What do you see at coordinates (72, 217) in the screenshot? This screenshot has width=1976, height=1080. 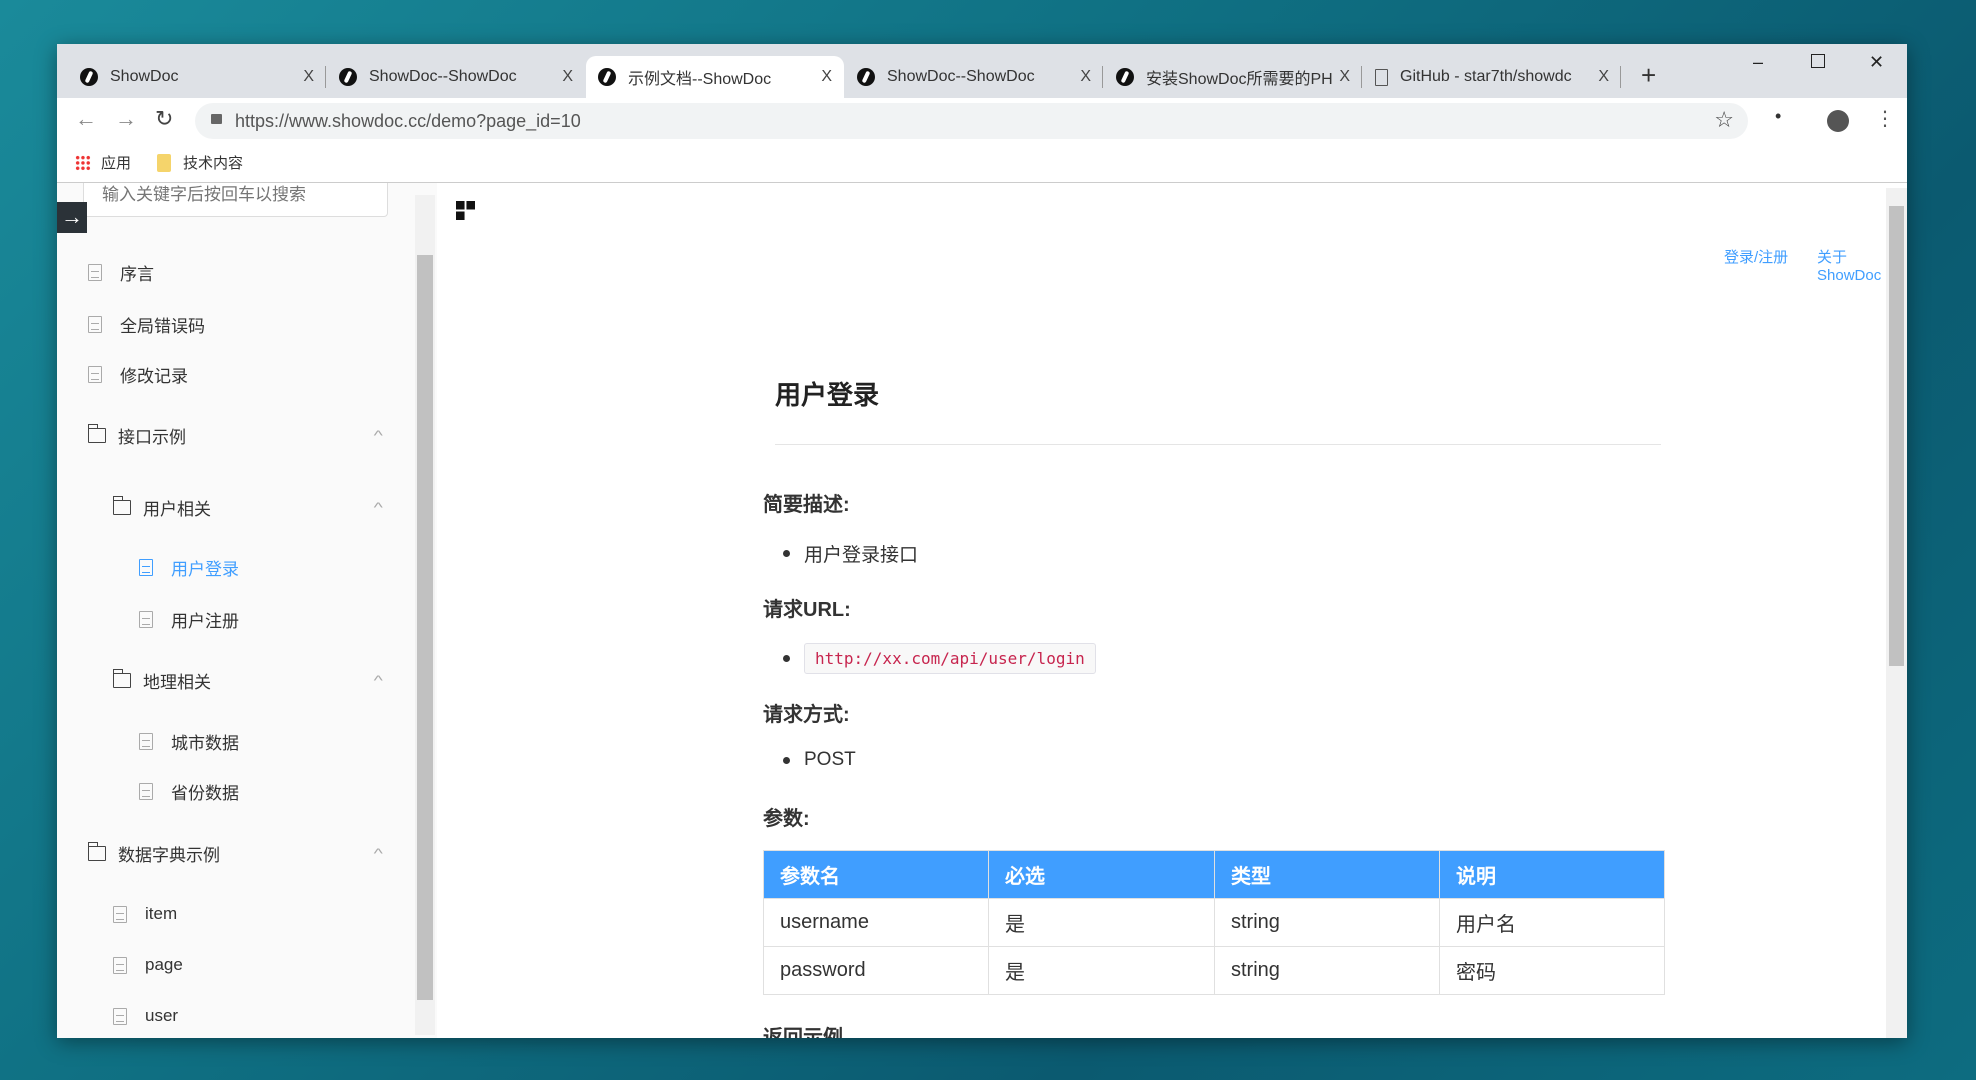 I see `toggle-sidebar-arrow-icon: →` at bounding box center [72, 217].